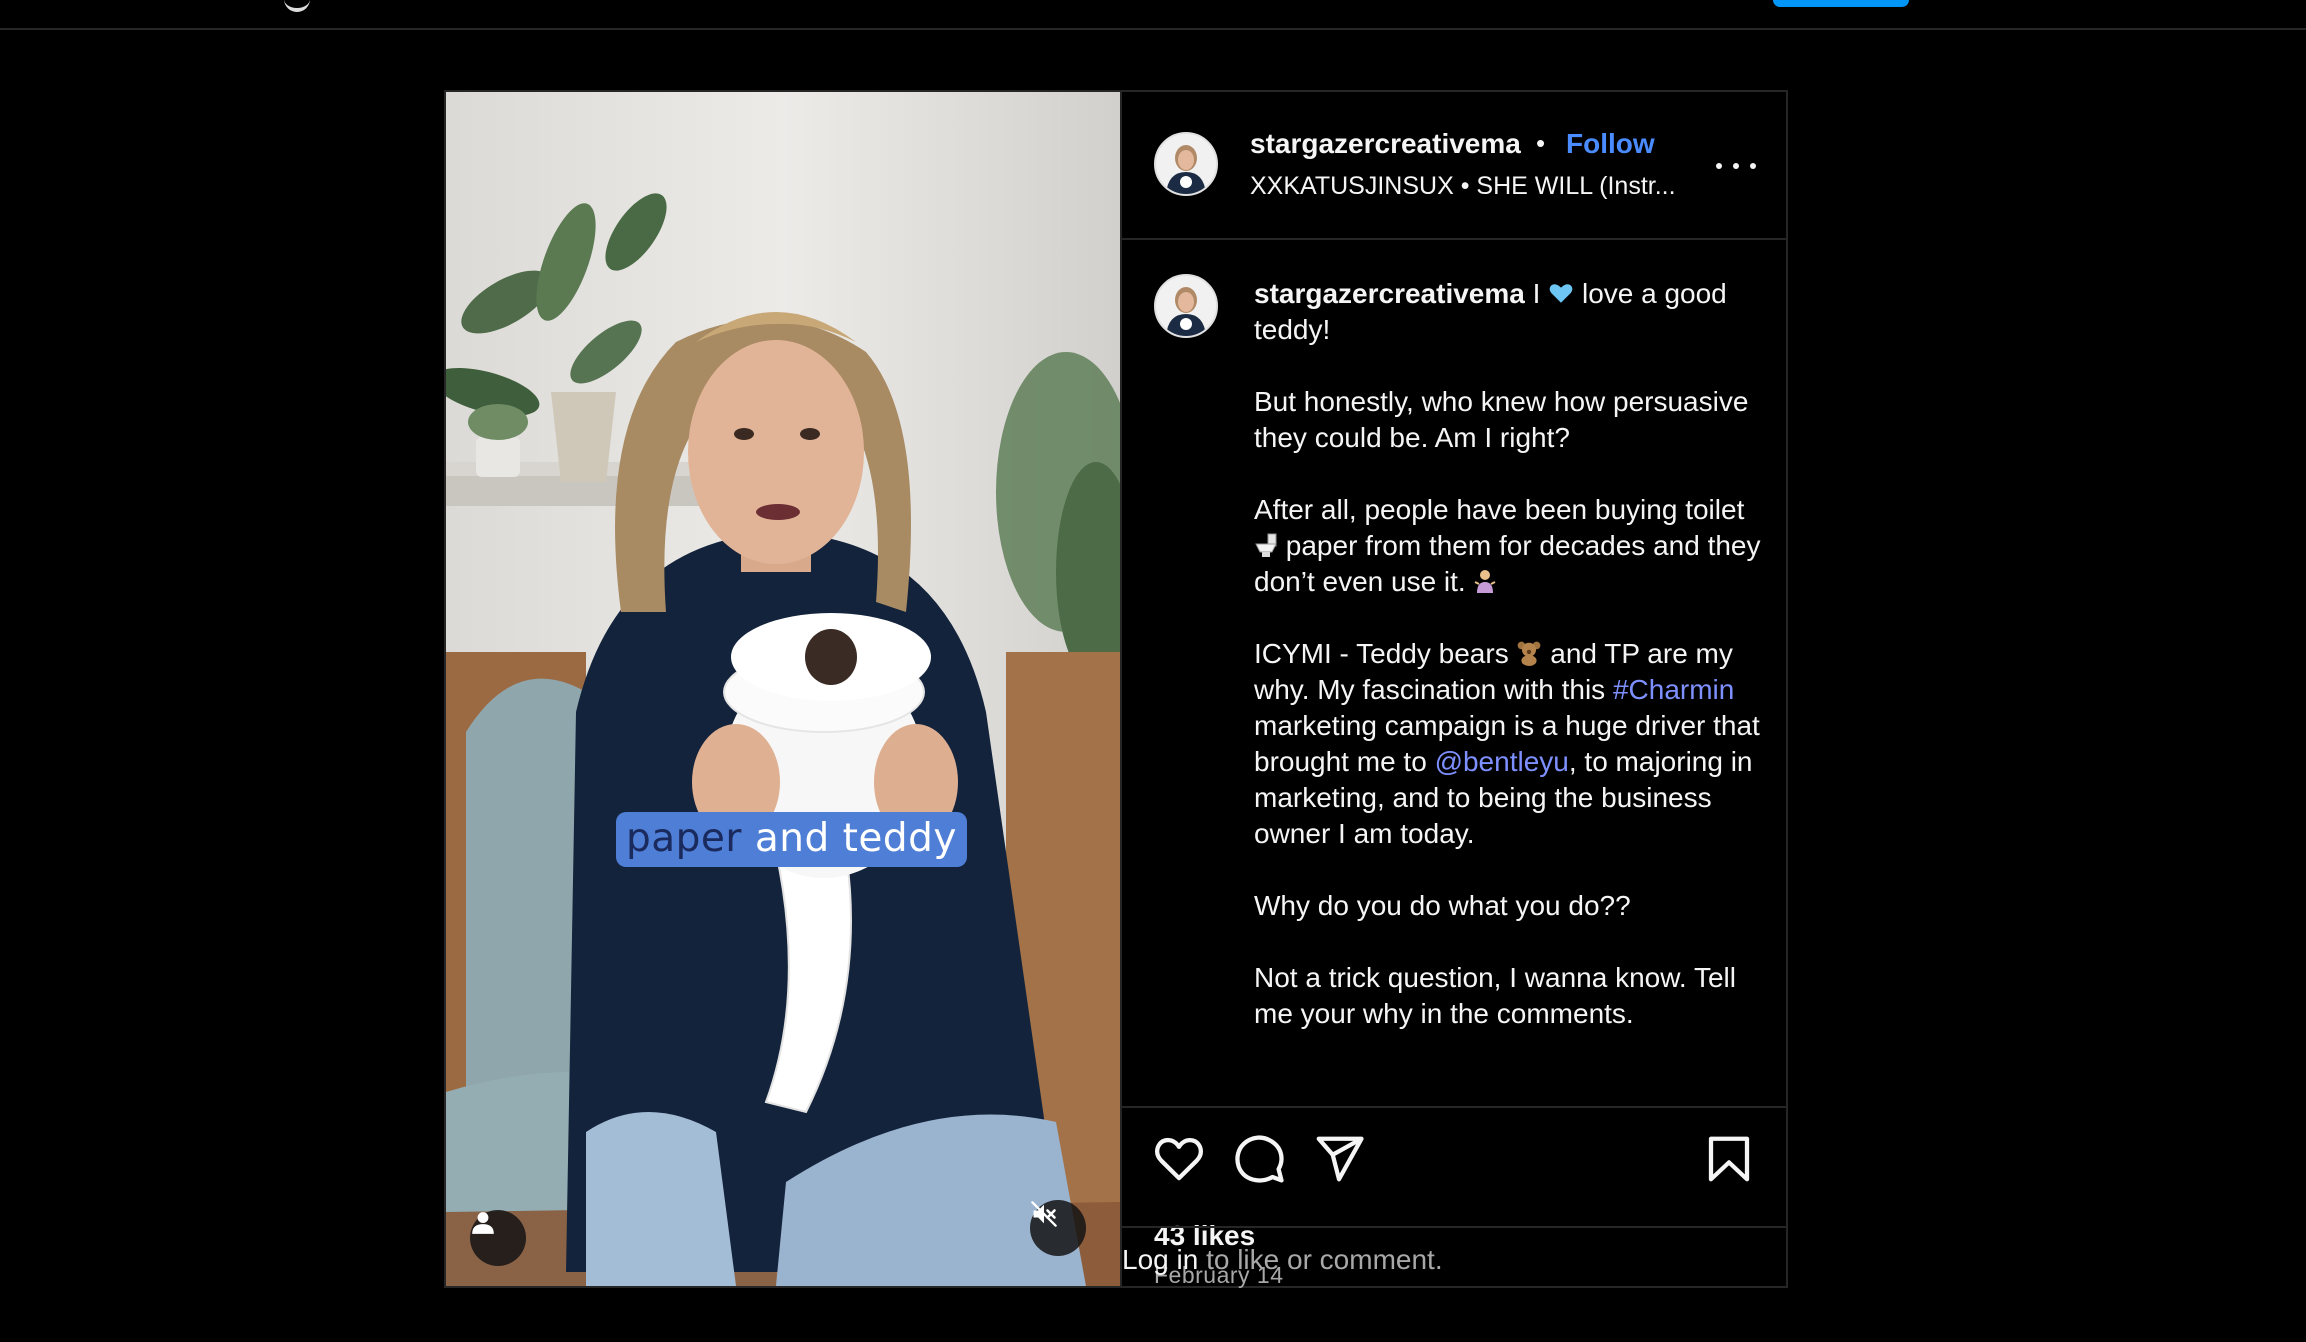 The height and width of the screenshot is (1342, 2306). What do you see at coordinates (1442, 905) in the screenshot?
I see `caption-paragraph: Why do you do what you do??` at bounding box center [1442, 905].